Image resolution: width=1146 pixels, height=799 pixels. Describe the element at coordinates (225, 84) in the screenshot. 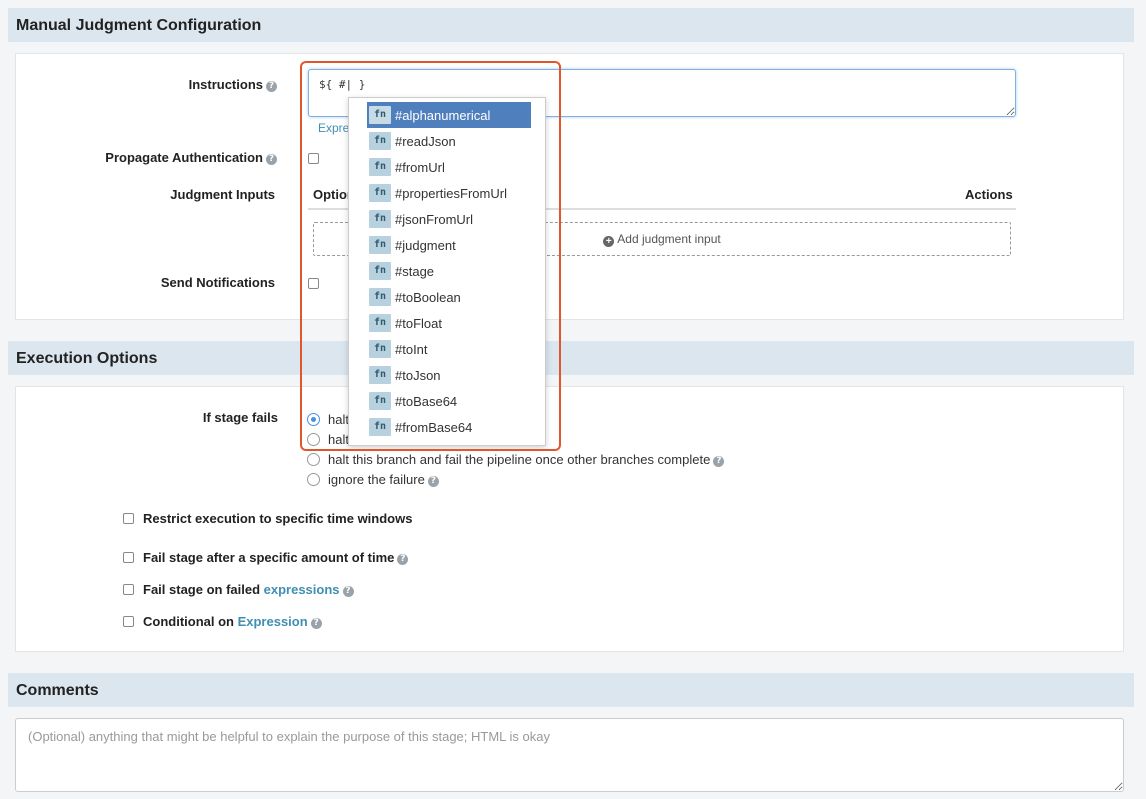

I see `instructions-label-text: Instructions` at that location.